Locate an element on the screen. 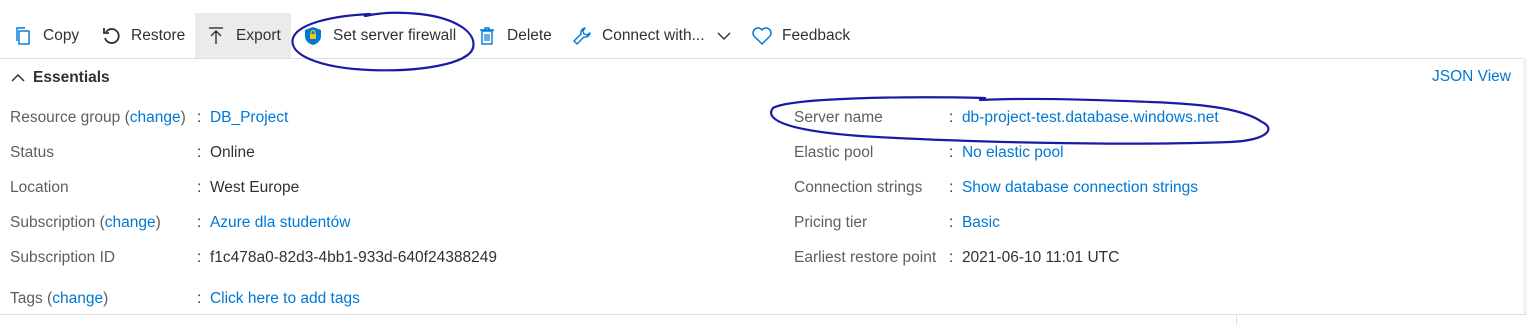 The width and height of the screenshot is (1527, 325). status-label: Status is located at coordinates (32, 152).